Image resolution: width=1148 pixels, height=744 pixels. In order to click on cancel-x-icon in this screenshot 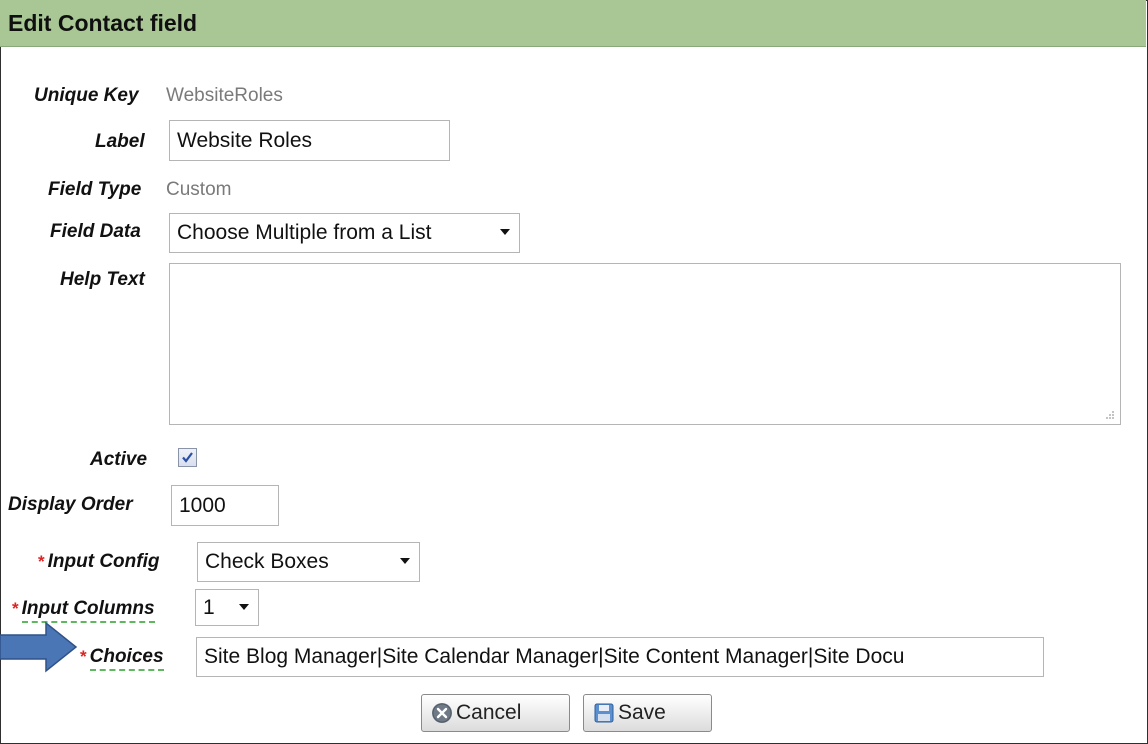, I will do `click(442, 713)`.